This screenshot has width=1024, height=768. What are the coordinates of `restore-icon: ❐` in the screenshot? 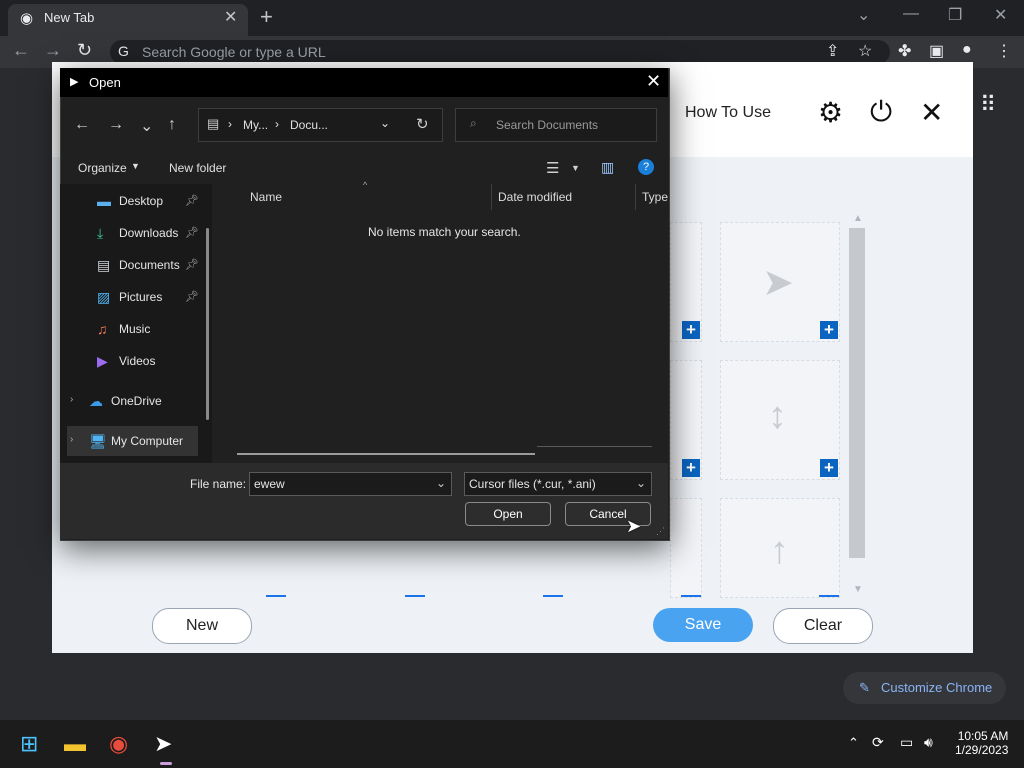 It's located at (955, 15).